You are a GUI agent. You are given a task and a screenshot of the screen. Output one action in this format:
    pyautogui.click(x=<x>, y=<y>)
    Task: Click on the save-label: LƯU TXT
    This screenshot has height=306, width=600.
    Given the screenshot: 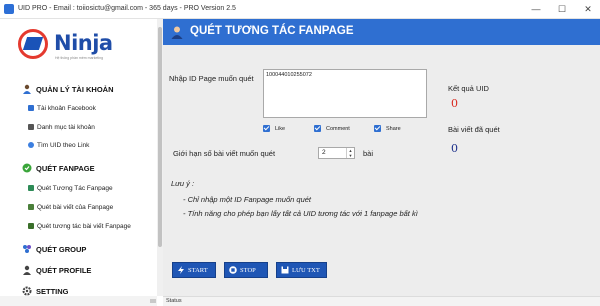 What is the action you would take?
    pyautogui.click(x=306, y=270)
    